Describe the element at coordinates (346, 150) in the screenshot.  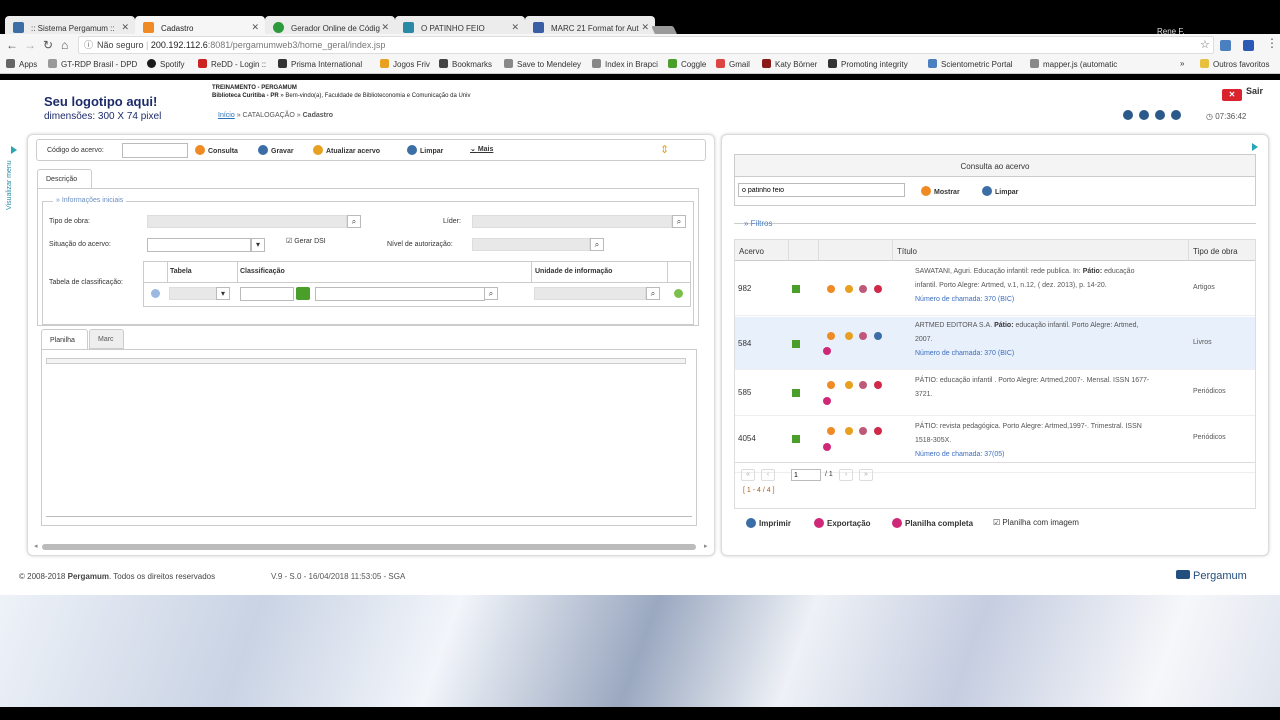
I see `atualizar-acervo-button: Atualizar acervo` at that location.